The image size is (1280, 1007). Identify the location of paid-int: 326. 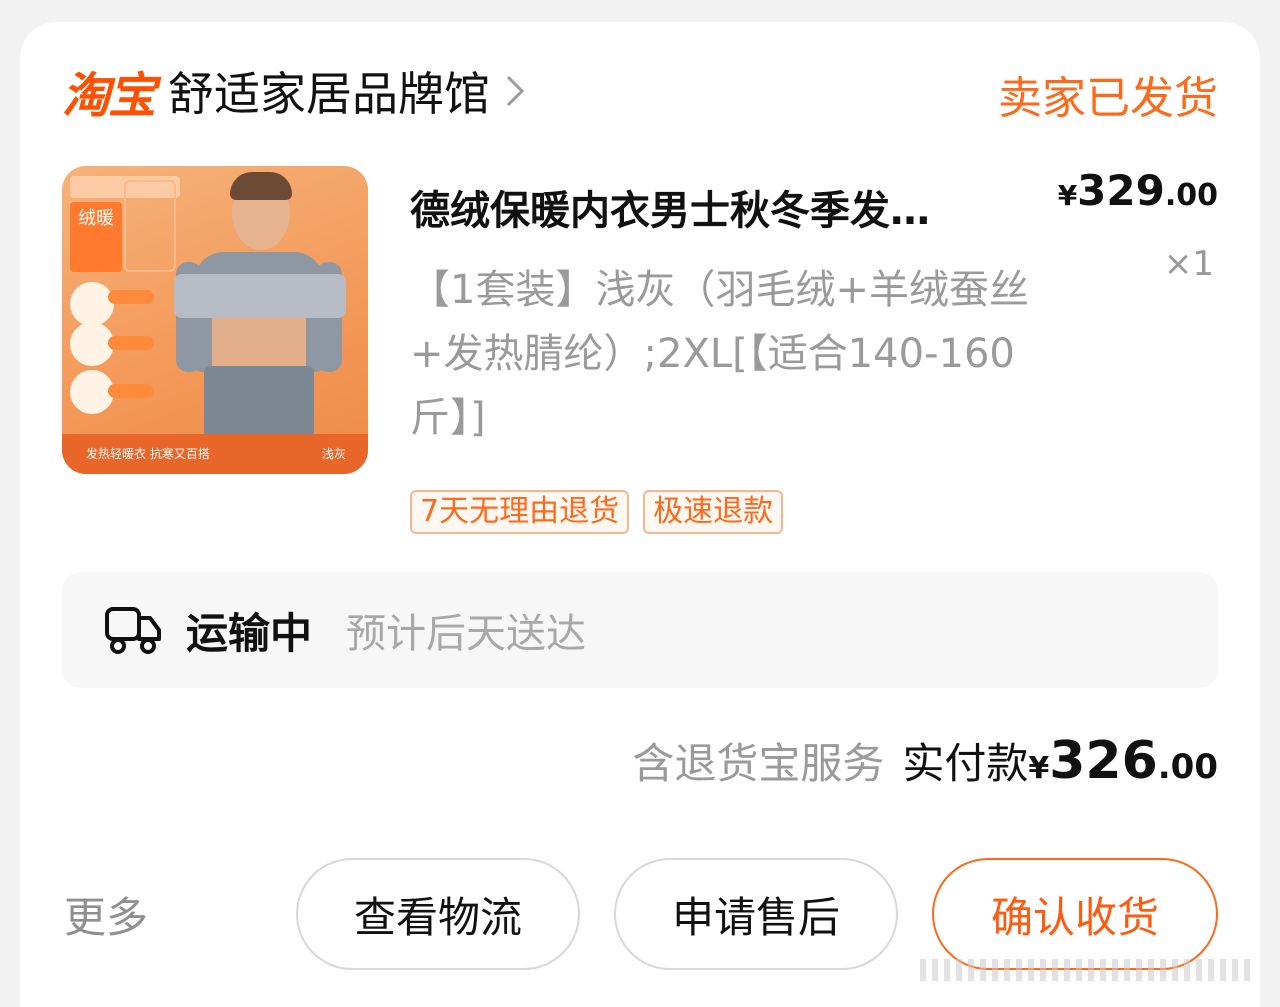
(1103, 761).